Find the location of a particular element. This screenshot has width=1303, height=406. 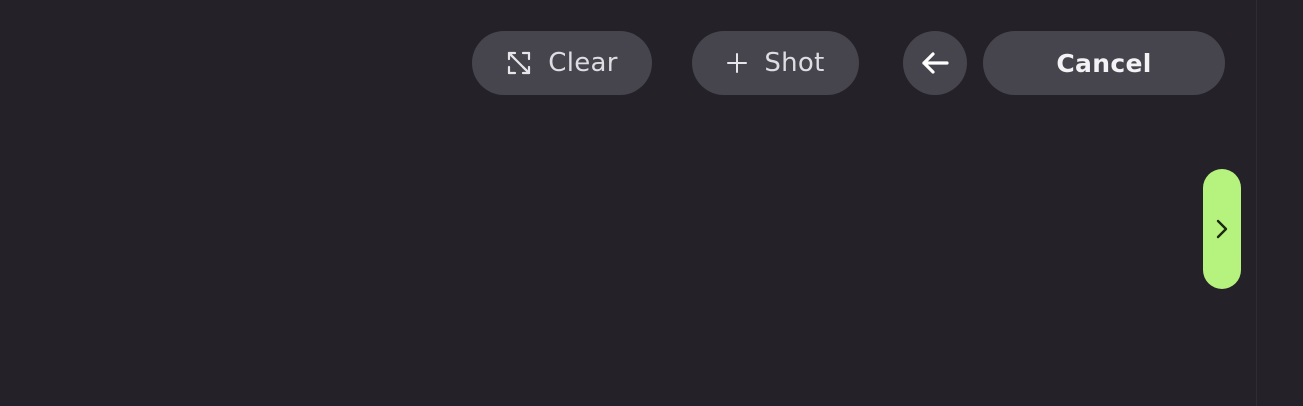

back-button is located at coordinates (935, 63).